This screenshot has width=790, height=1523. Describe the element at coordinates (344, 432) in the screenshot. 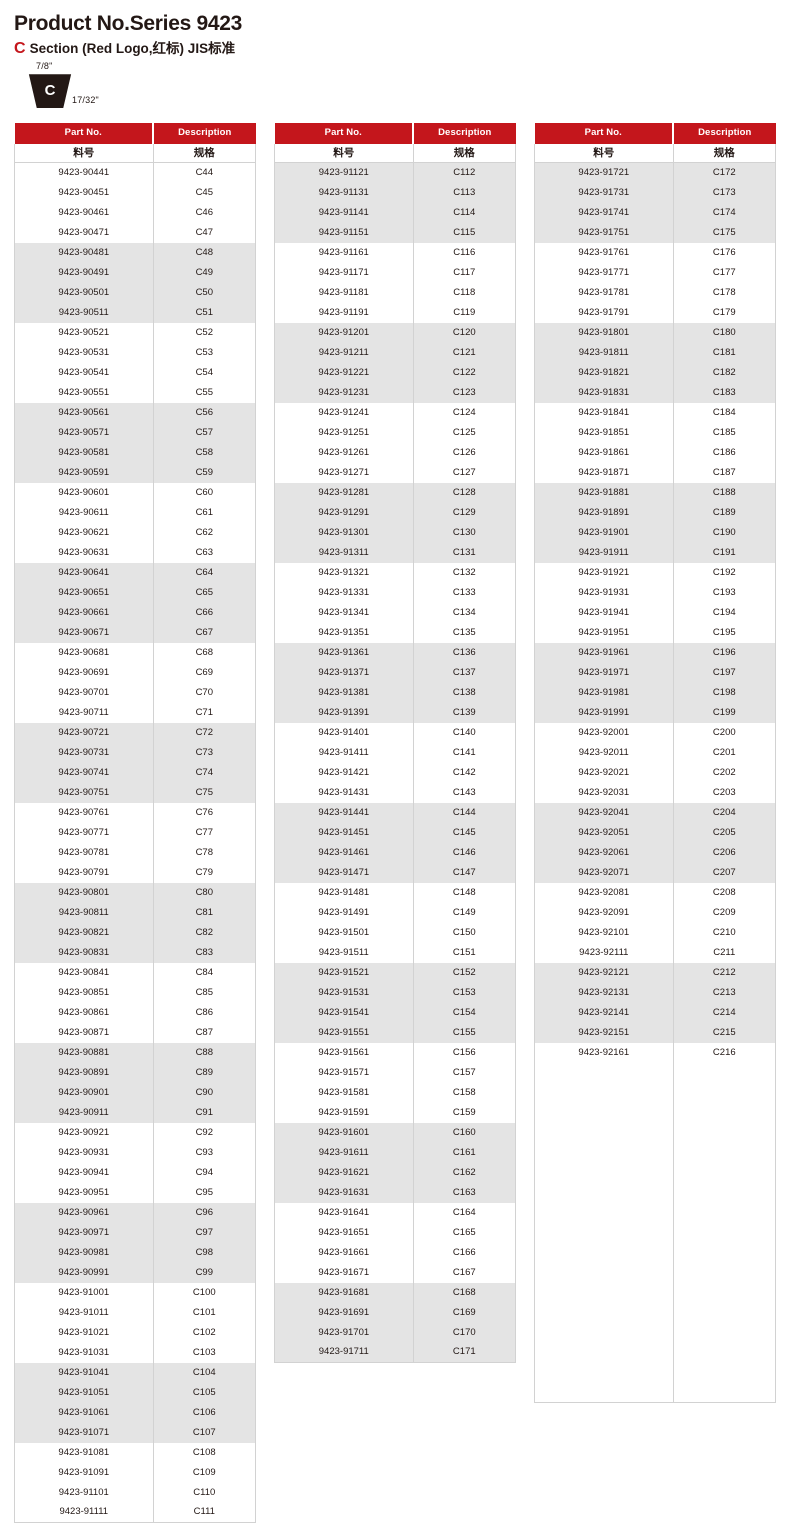

I see `cell-part-no: 9423-91251` at that location.